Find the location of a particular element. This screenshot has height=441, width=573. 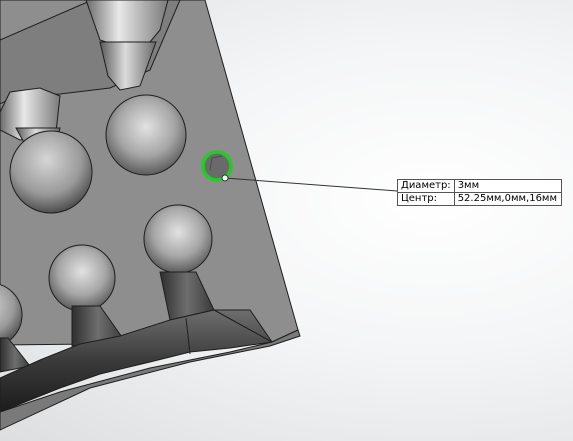

measurement-tooltip: Диаметр: 3мм Центр: 52.25мм,0мм,16мм is located at coordinates (479, 192).